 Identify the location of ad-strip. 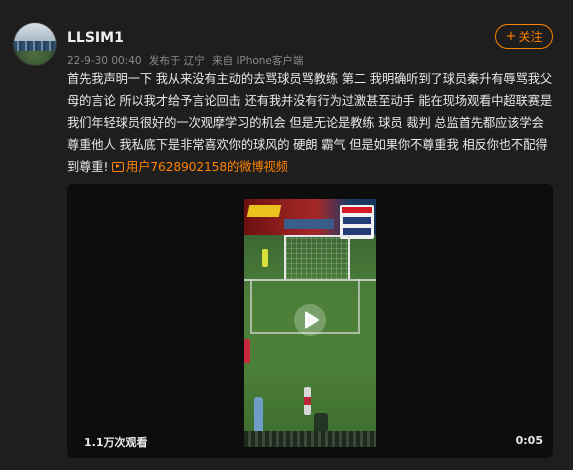
(309, 224).